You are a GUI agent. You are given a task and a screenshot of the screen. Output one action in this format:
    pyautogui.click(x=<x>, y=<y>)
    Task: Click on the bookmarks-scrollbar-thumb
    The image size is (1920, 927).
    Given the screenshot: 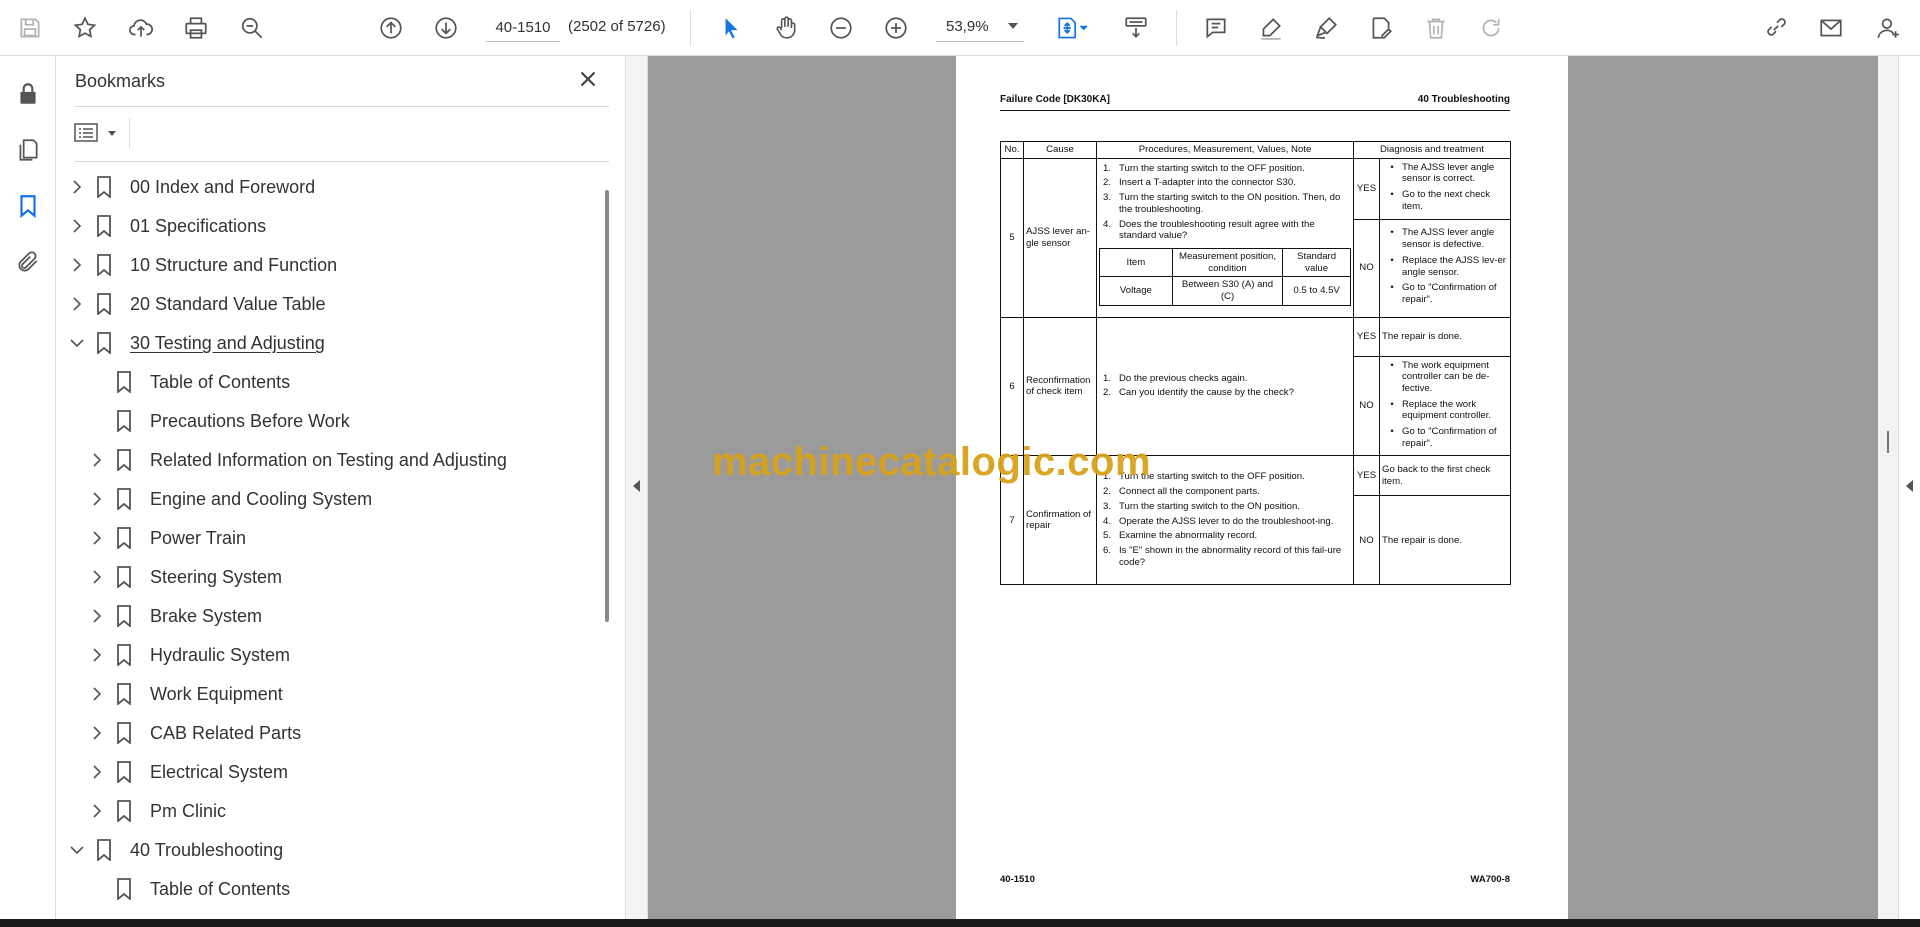 What is the action you would take?
    pyautogui.click(x=607, y=406)
    